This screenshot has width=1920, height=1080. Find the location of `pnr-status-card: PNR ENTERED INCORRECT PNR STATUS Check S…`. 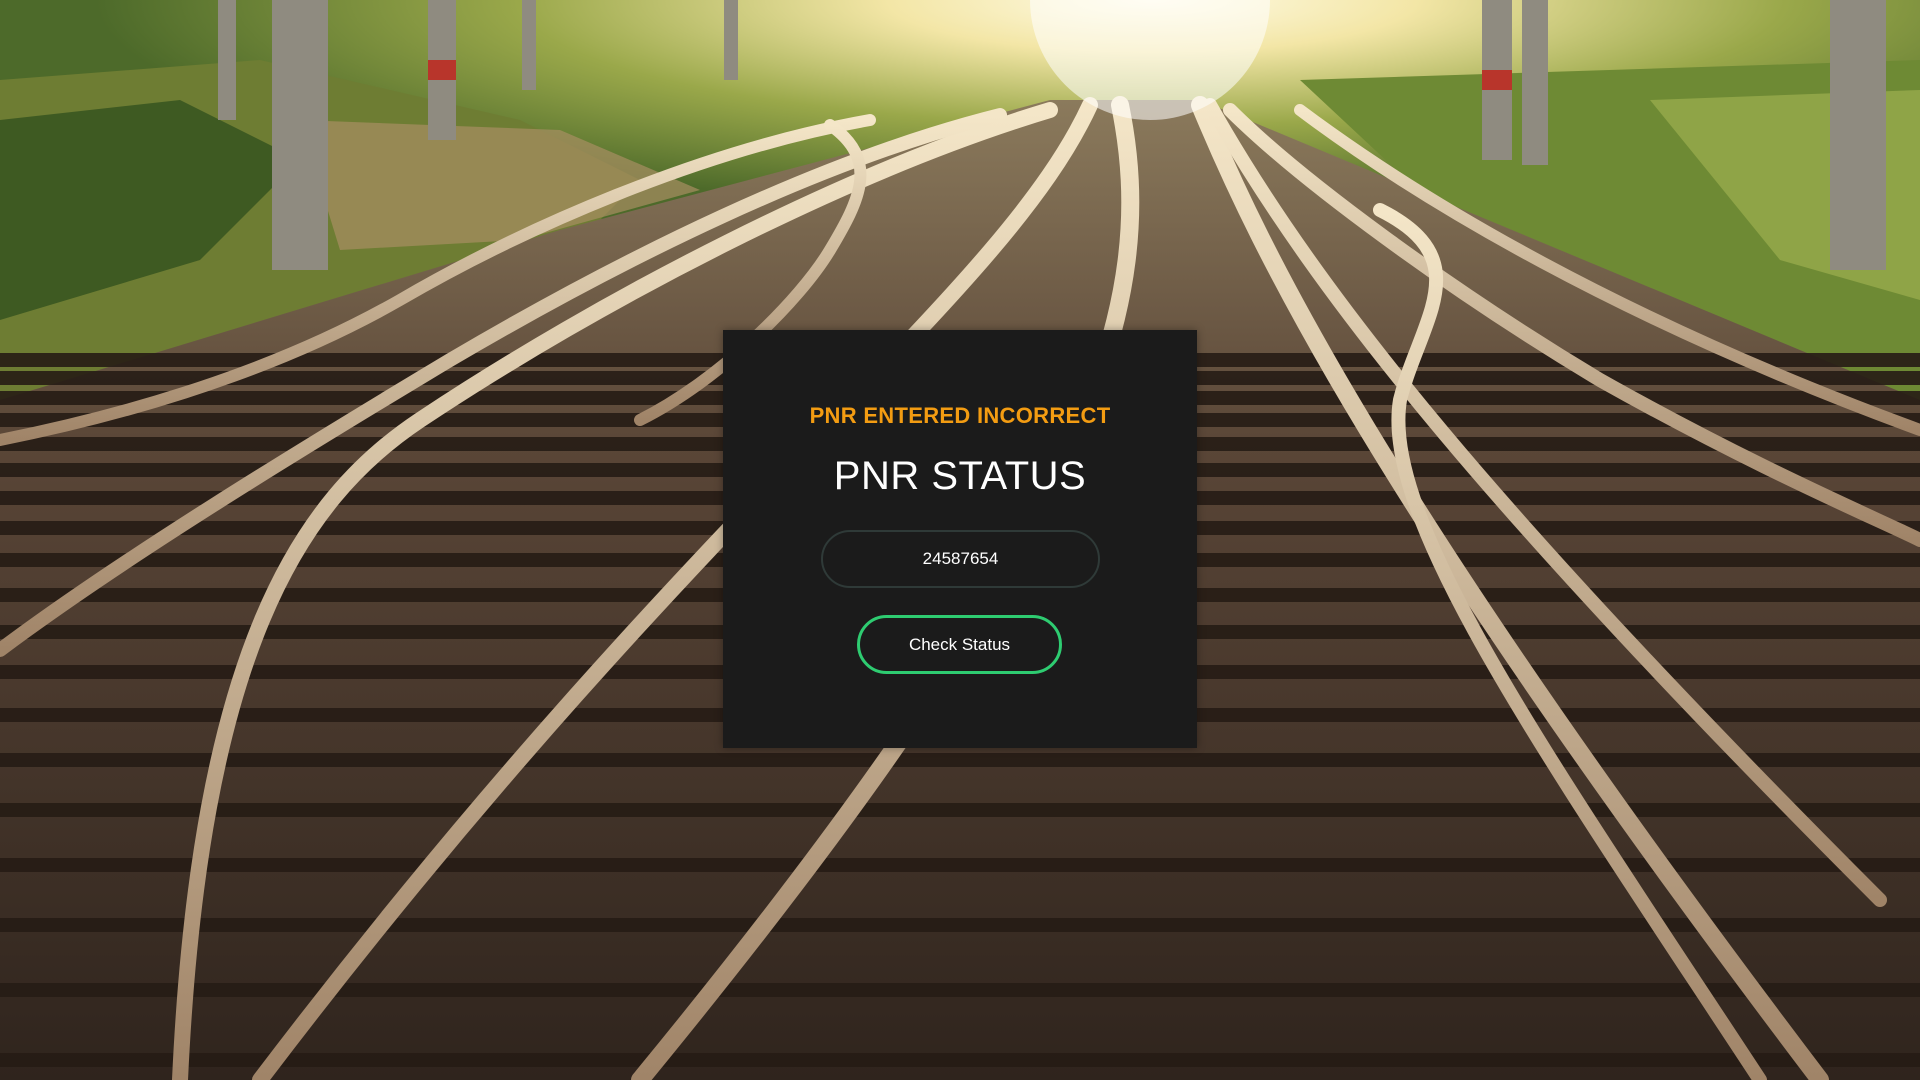

pnr-status-card: PNR ENTERED INCORRECT PNR STATUS Check S… is located at coordinates (960, 539).